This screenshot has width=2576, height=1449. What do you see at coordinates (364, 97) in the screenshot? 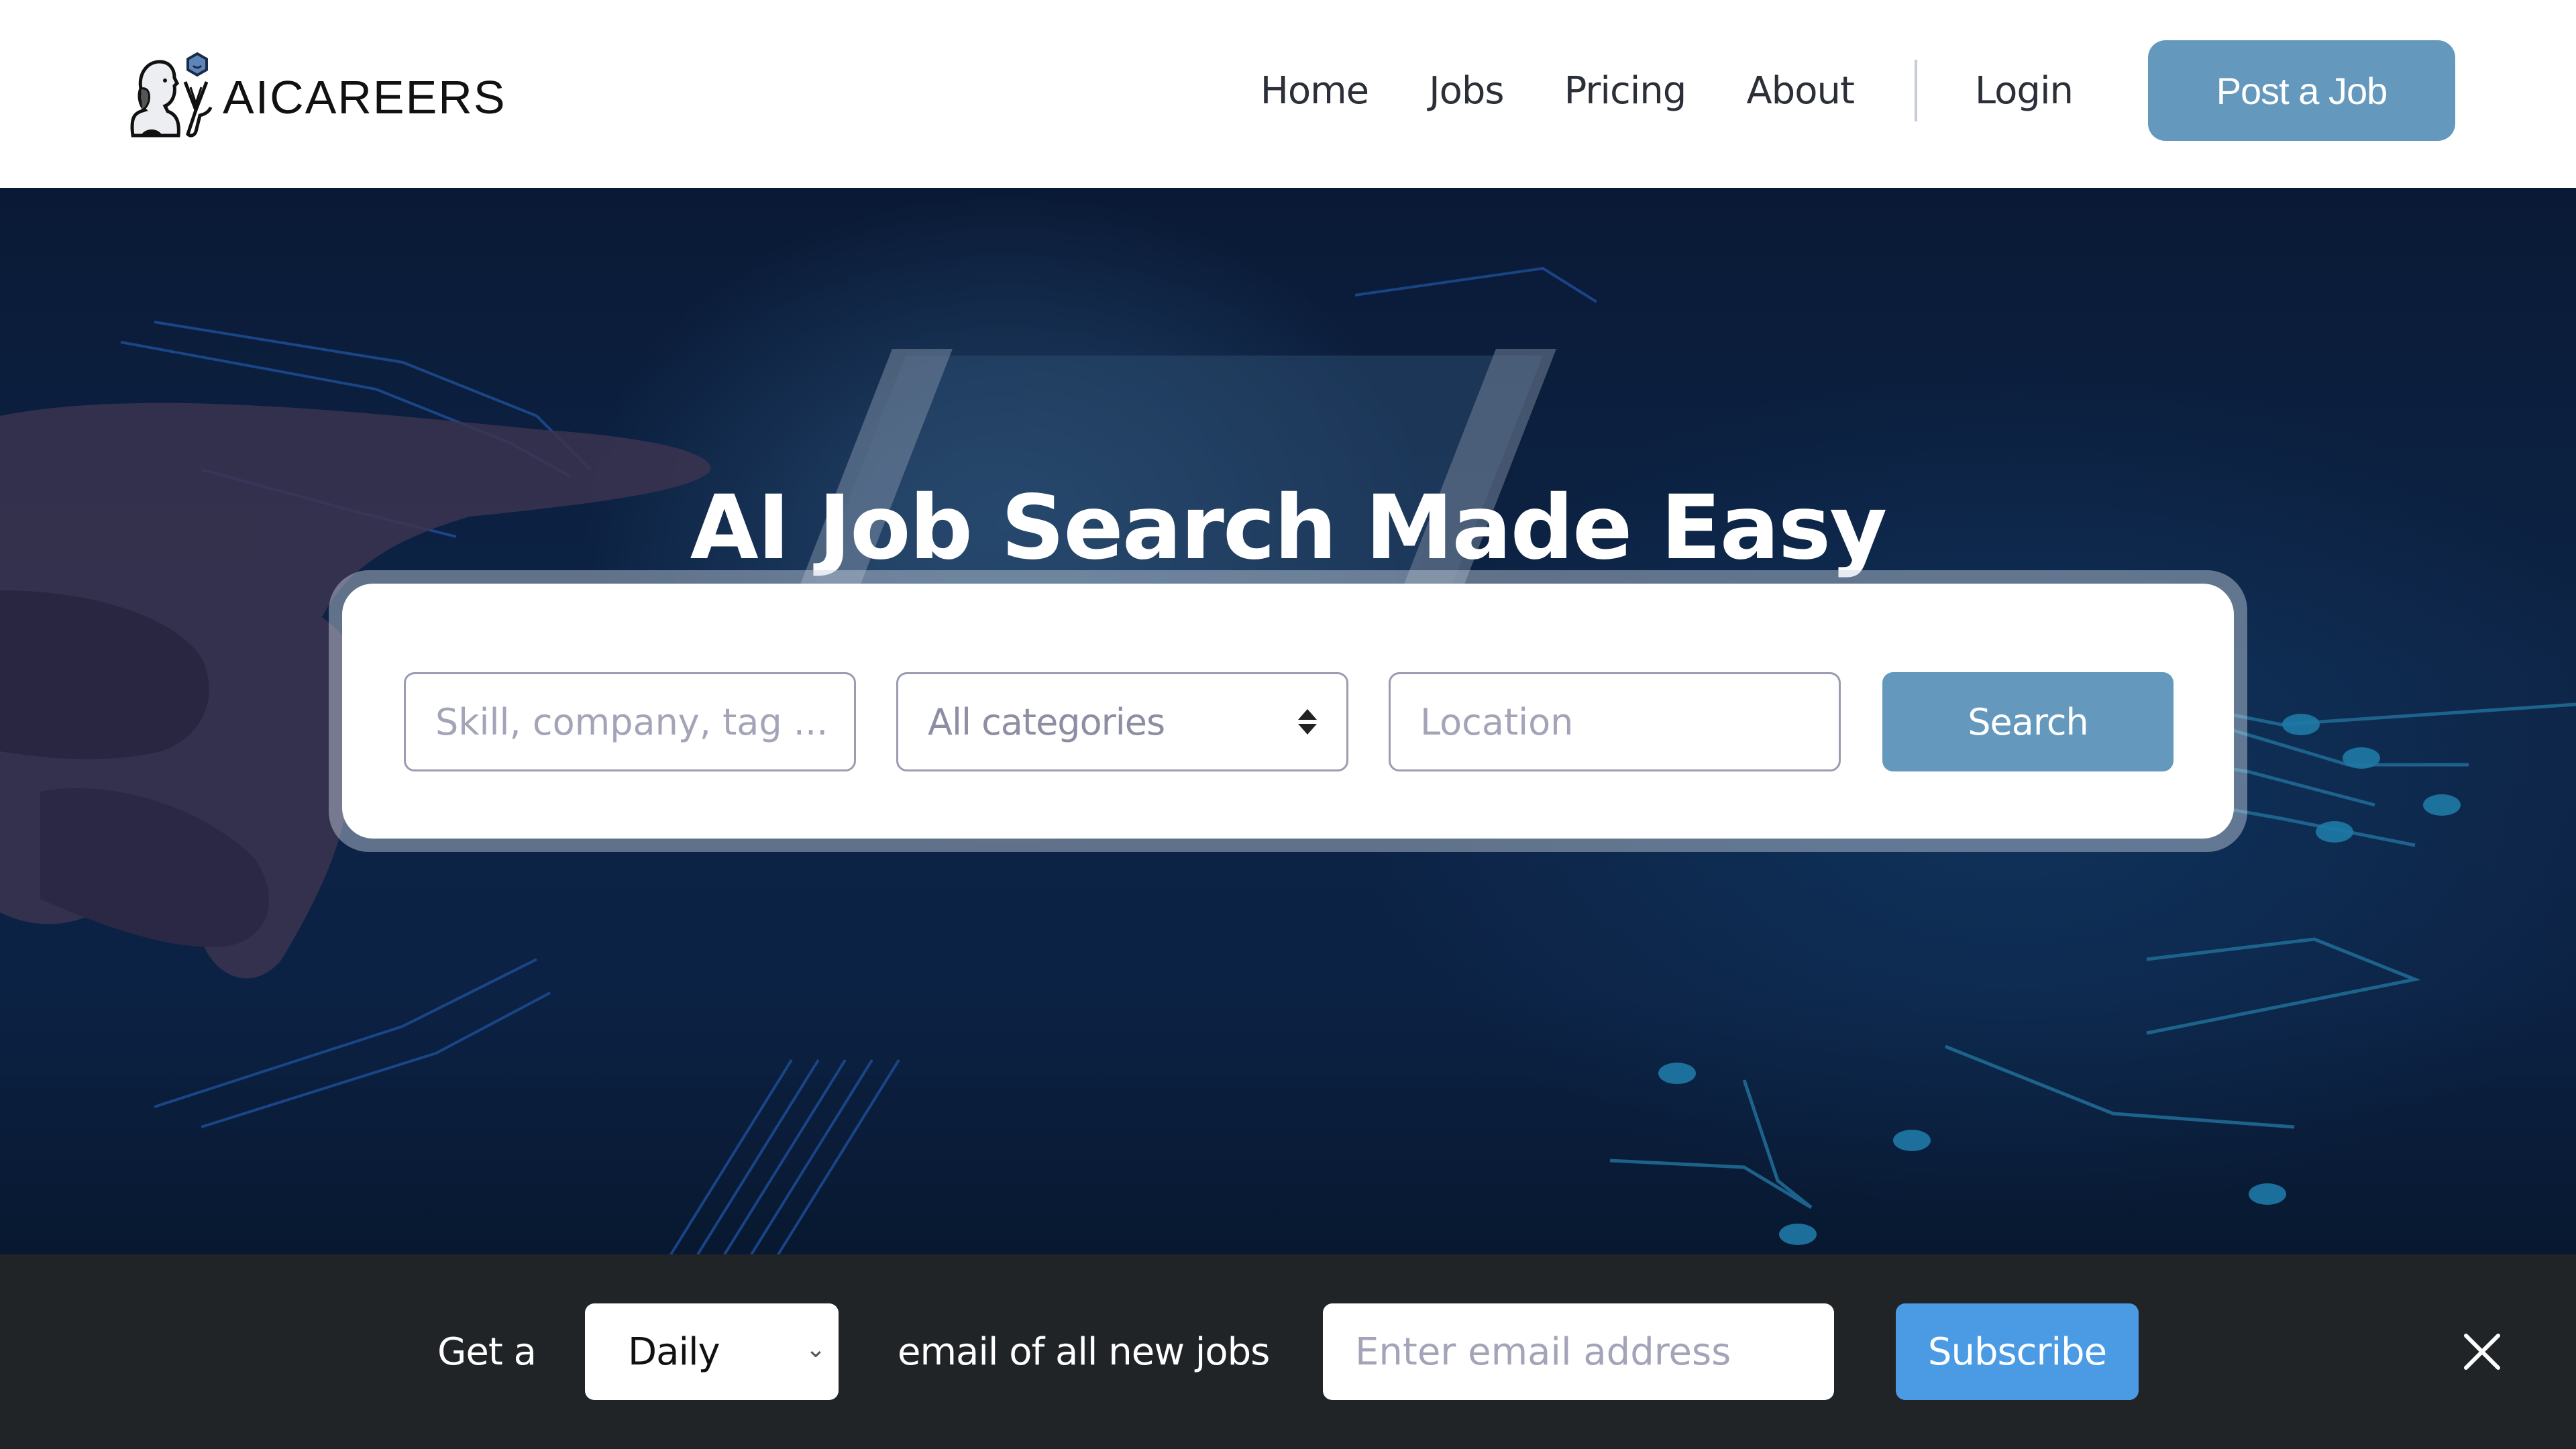
I see `brand-name: AICAREERS` at bounding box center [364, 97].